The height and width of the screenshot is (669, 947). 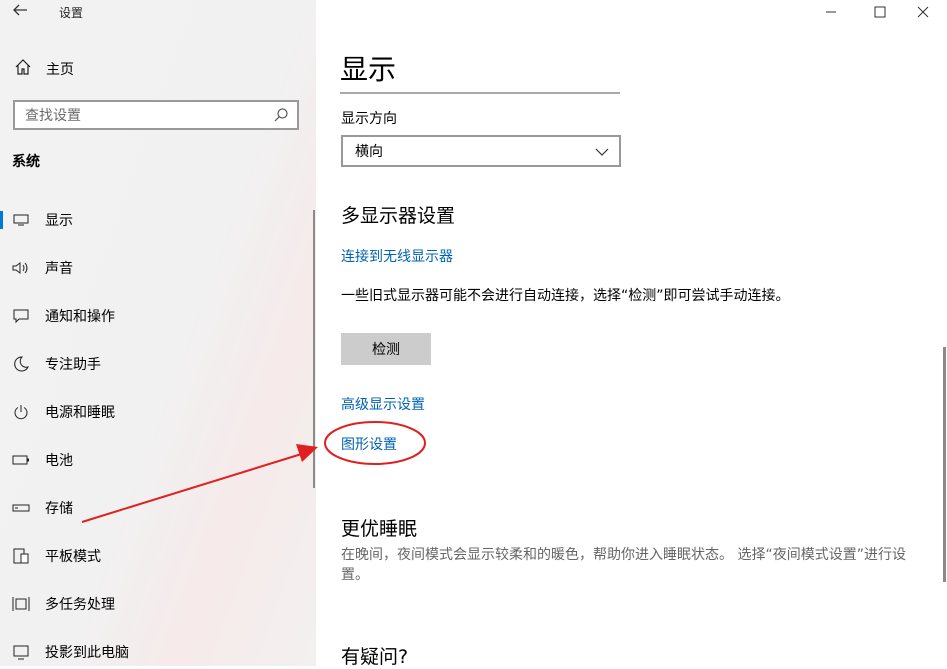 What do you see at coordinates (398, 216) in the screenshot?
I see `multi-display-heading: 多显示器设置` at bounding box center [398, 216].